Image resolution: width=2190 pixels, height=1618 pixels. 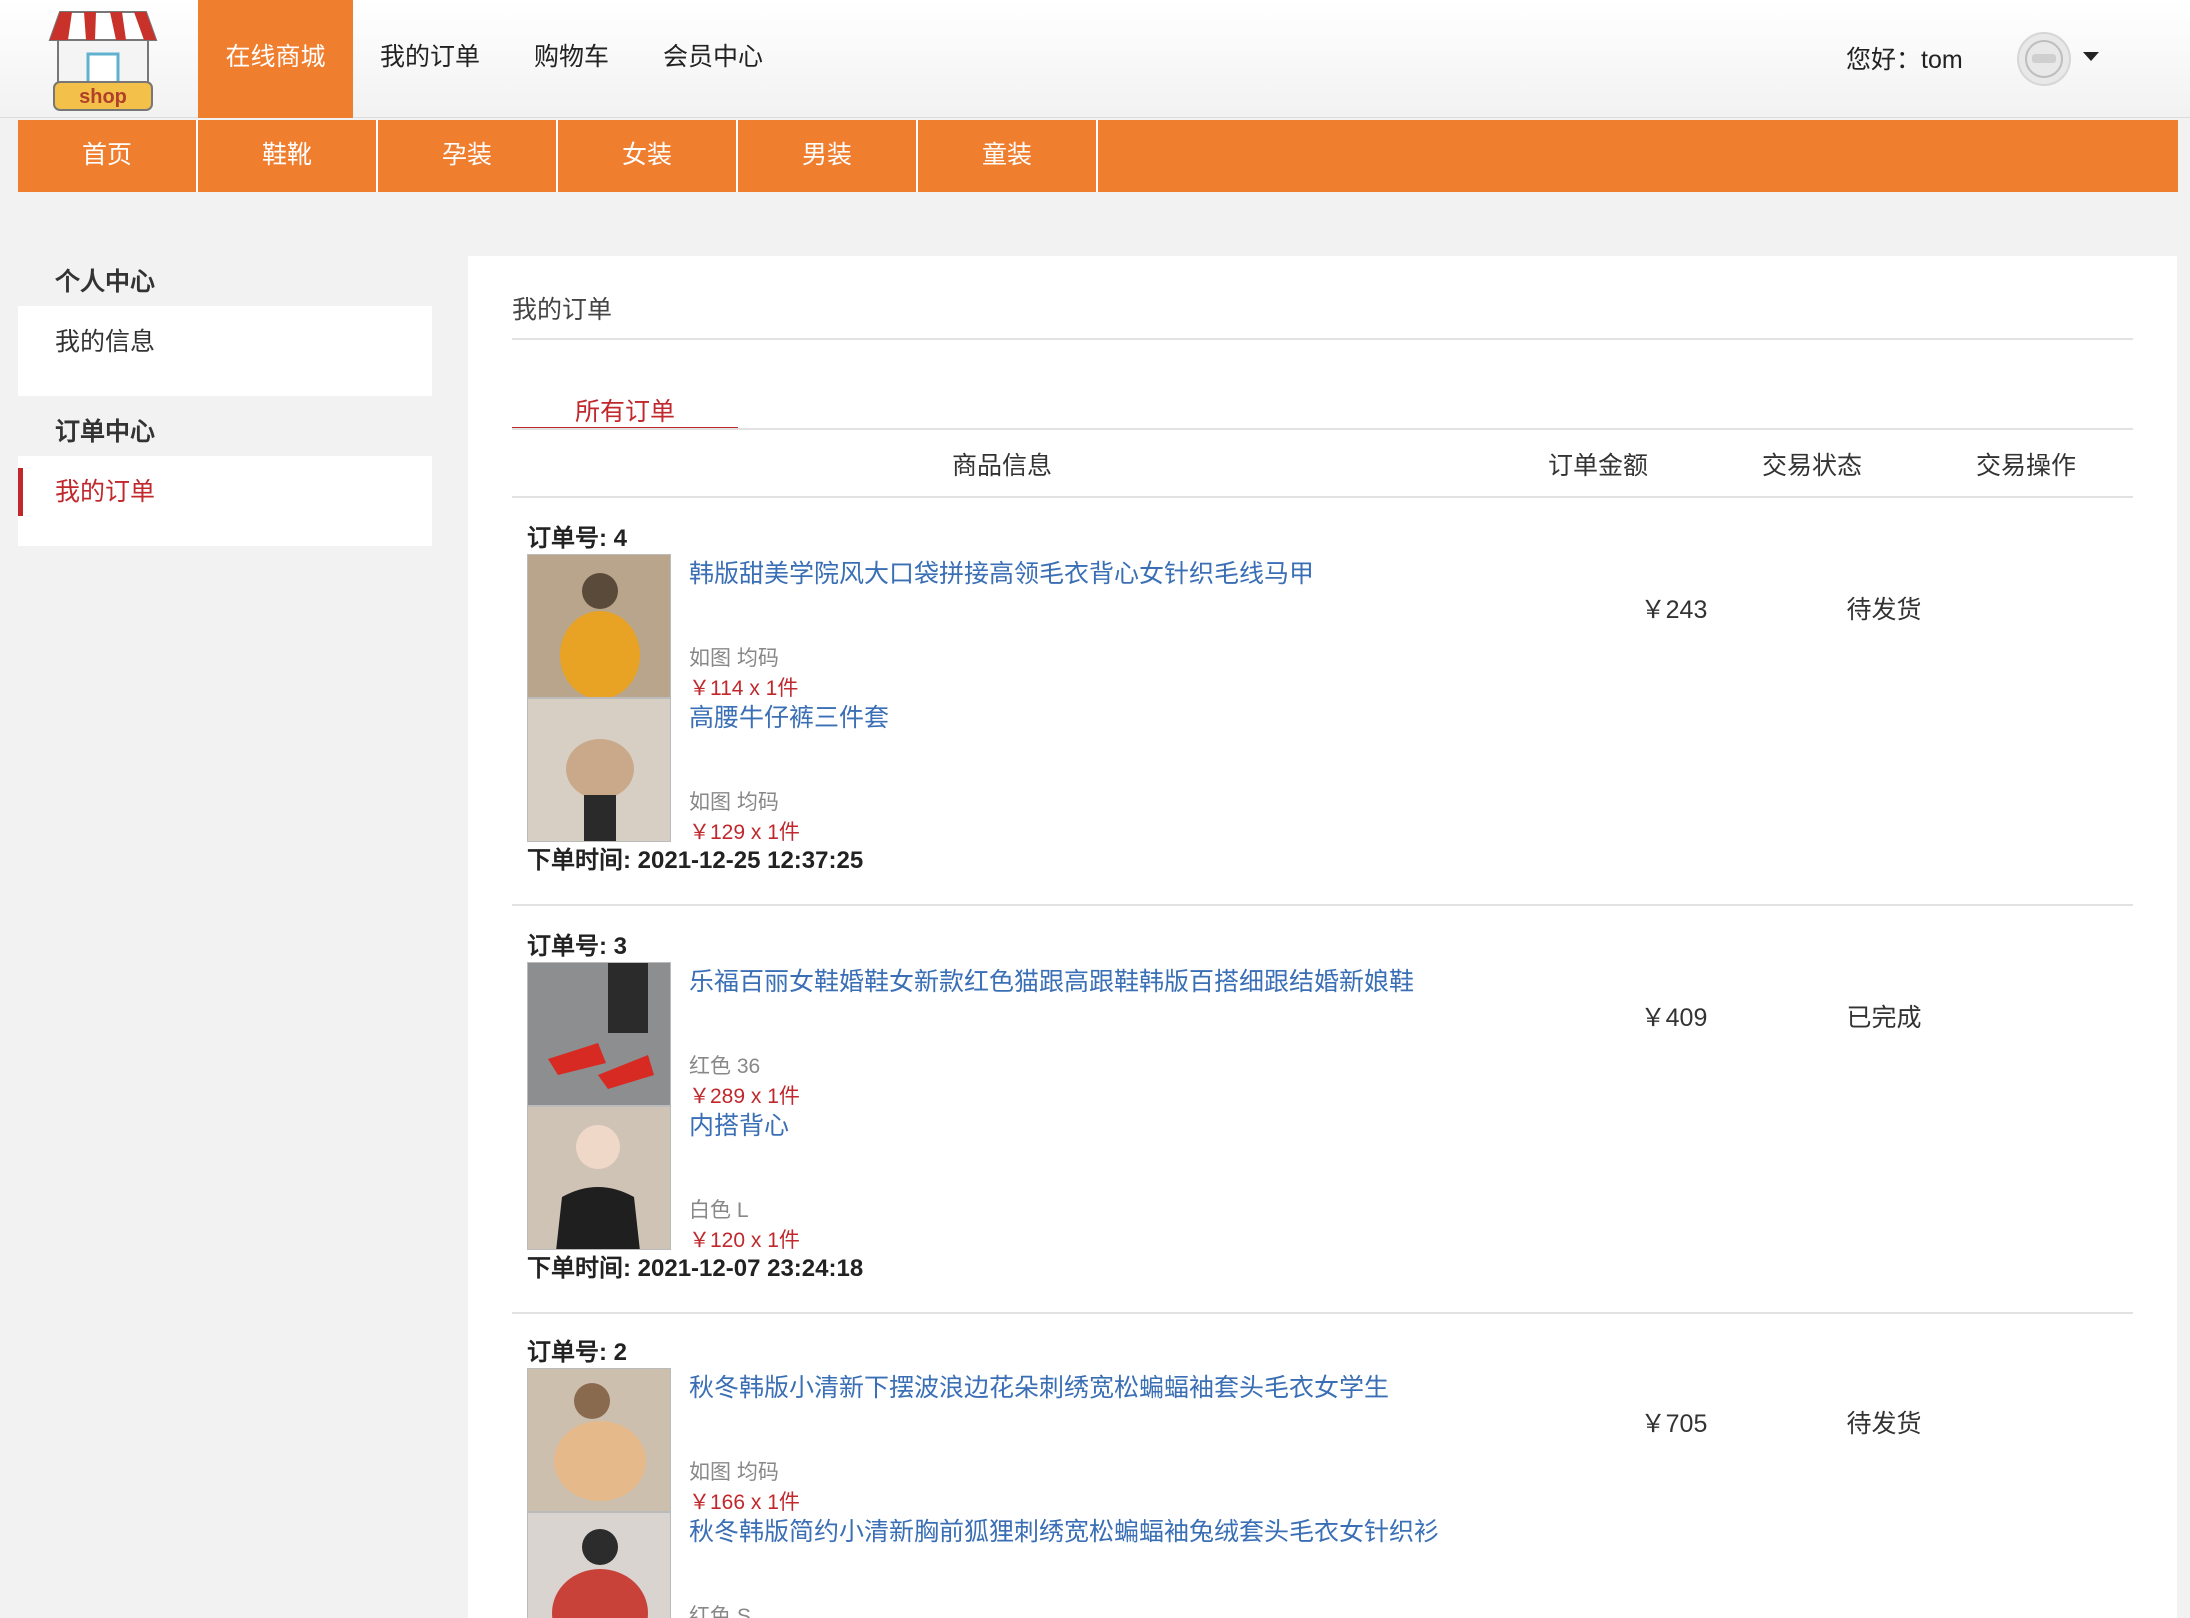 I want to click on product-spec: 红色 S, so click(x=720, y=1611).